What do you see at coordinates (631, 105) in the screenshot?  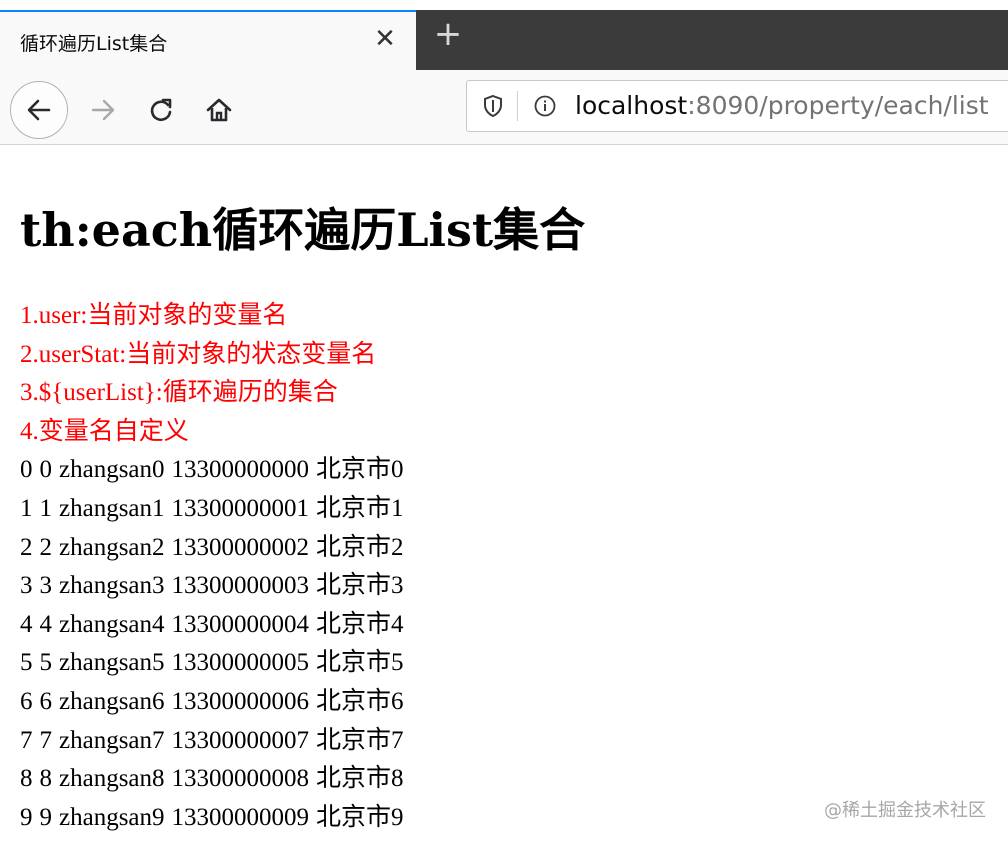 I see `url-host: localhost` at bounding box center [631, 105].